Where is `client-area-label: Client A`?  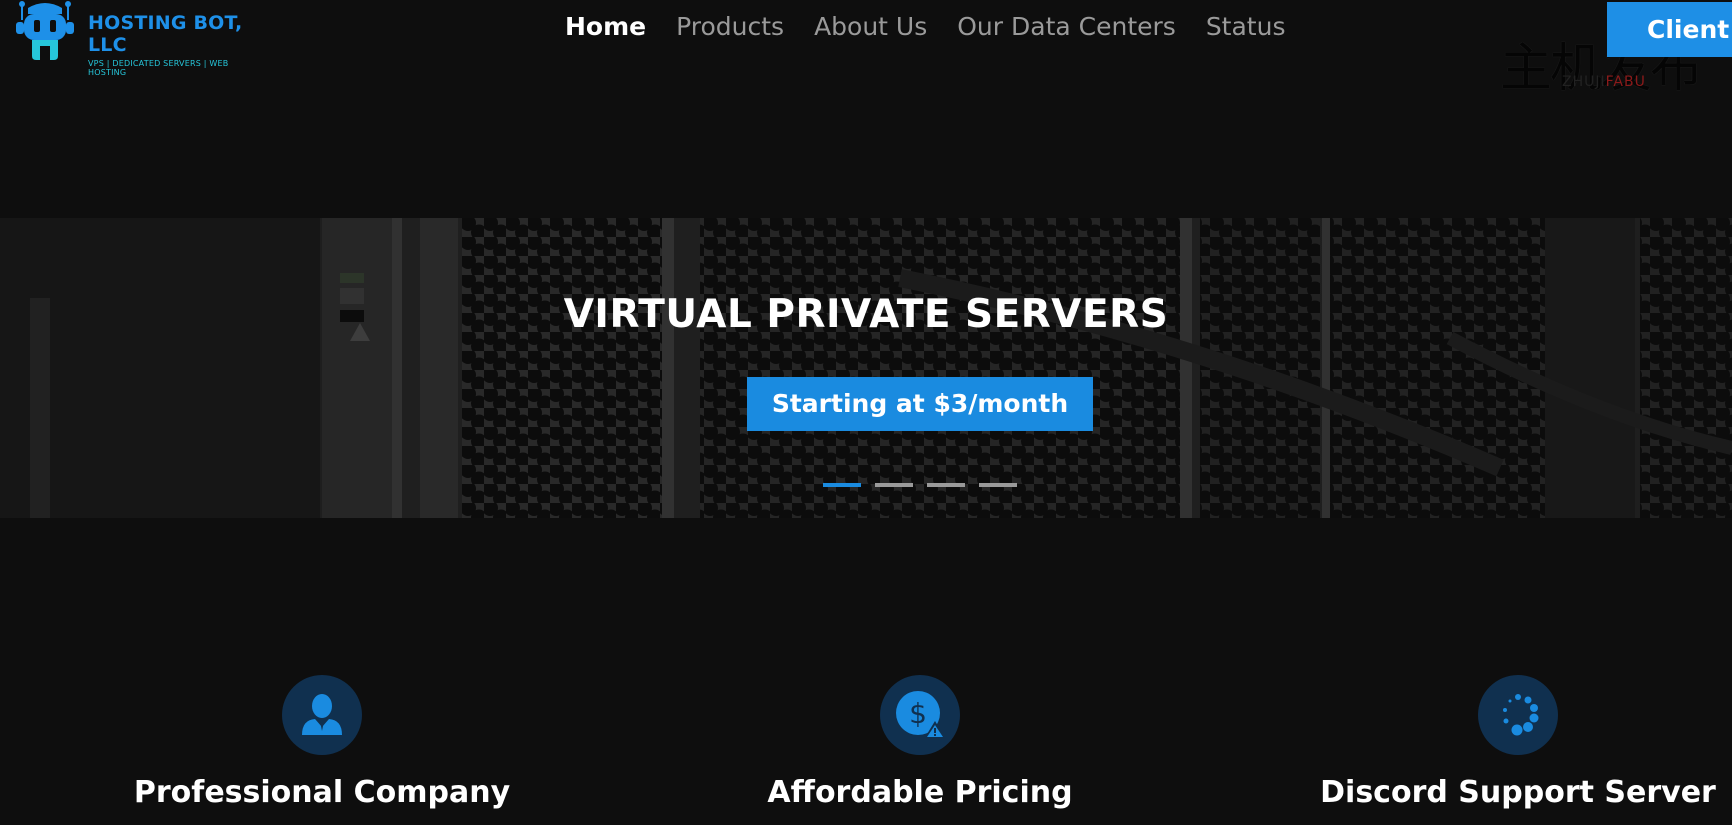
client-area-label: Client A is located at coordinates (1689, 29).